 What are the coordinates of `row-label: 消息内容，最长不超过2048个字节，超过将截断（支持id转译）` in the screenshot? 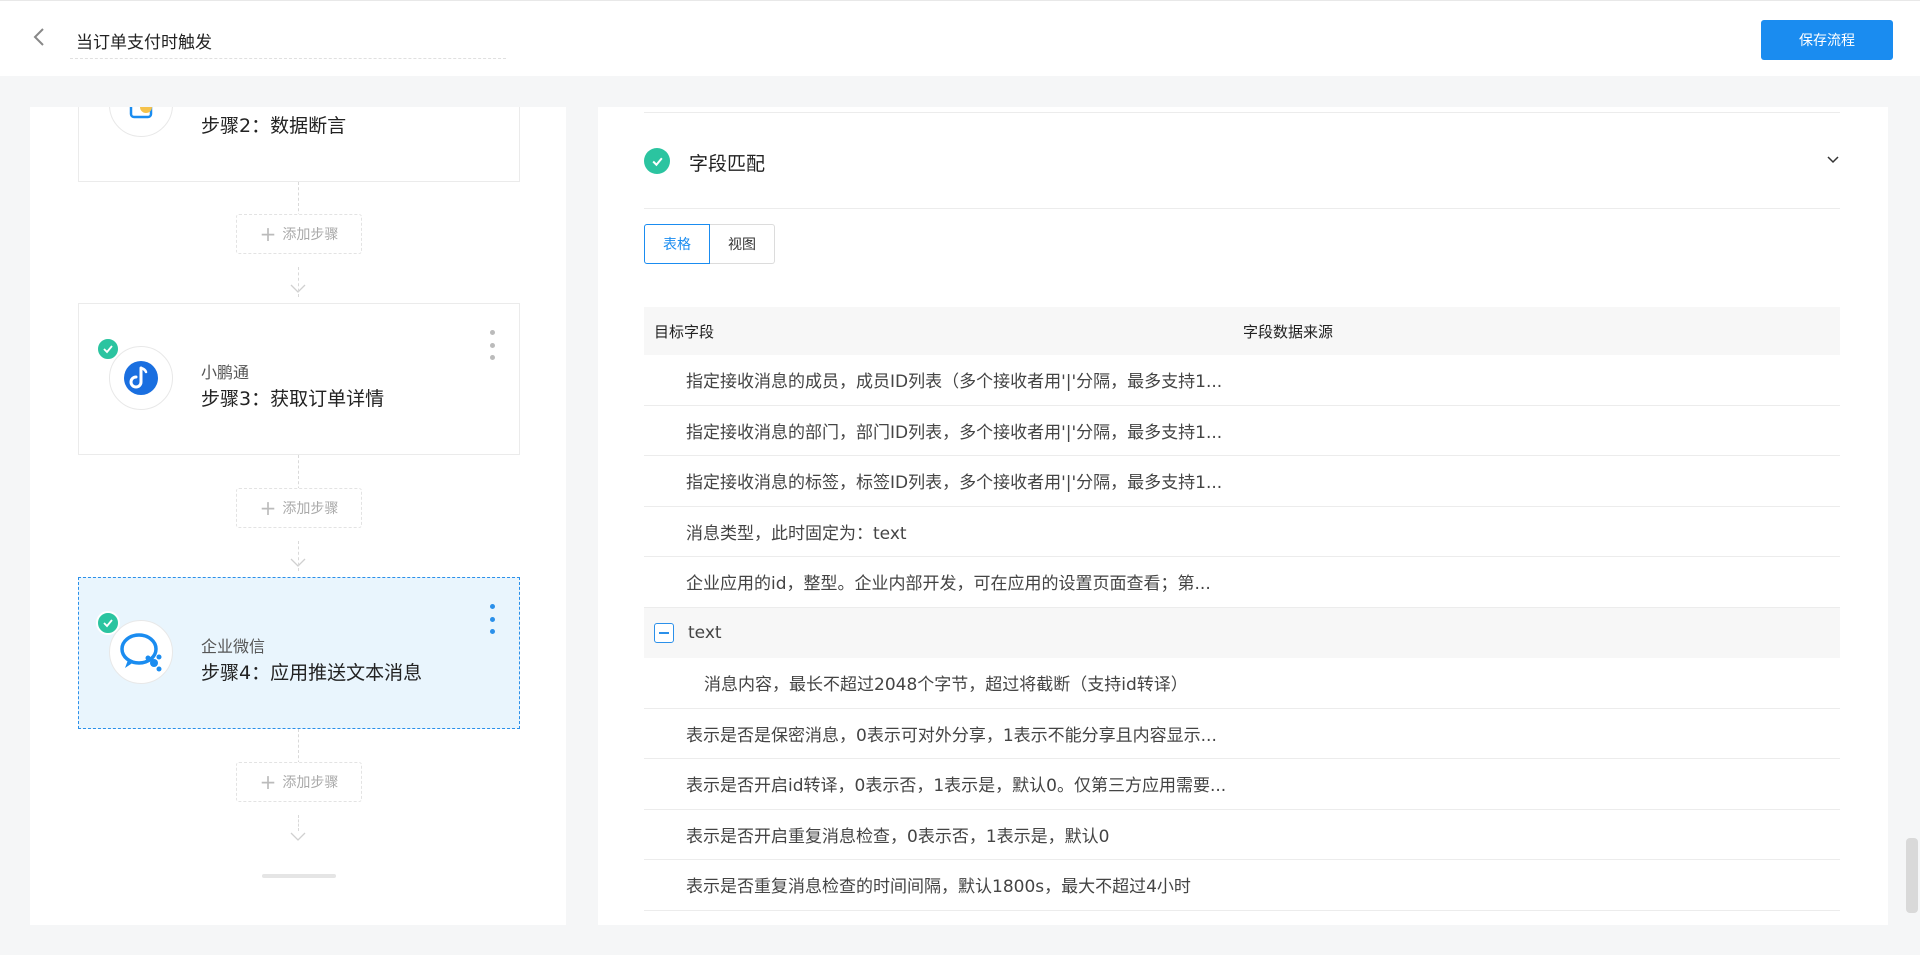 It's located at (946, 685).